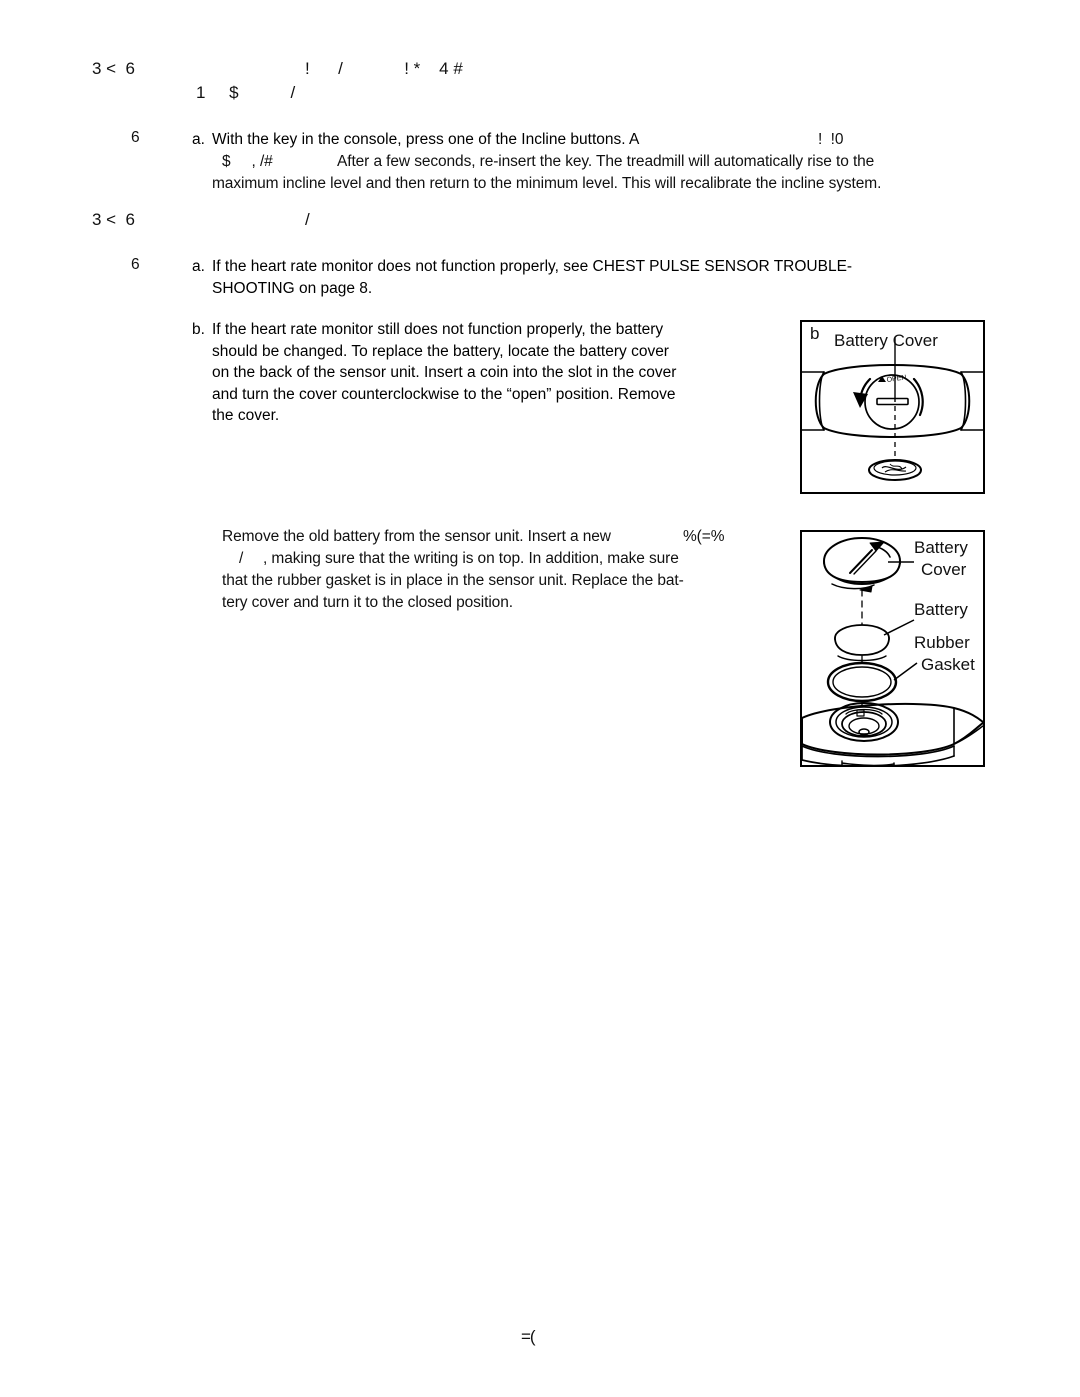 The height and width of the screenshot is (1397, 1080). What do you see at coordinates (201, 219) in the screenshot?
I see `section-hrm-heading-line1: 3 < 6 /` at bounding box center [201, 219].